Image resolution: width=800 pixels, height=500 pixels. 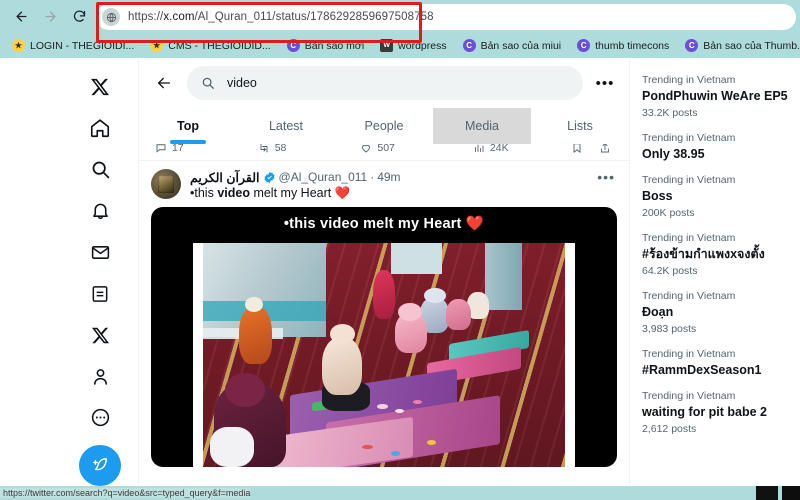 What do you see at coordinates (79, 16) in the screenshot?
I see `reload-icon` at bounding box center [79, 16].